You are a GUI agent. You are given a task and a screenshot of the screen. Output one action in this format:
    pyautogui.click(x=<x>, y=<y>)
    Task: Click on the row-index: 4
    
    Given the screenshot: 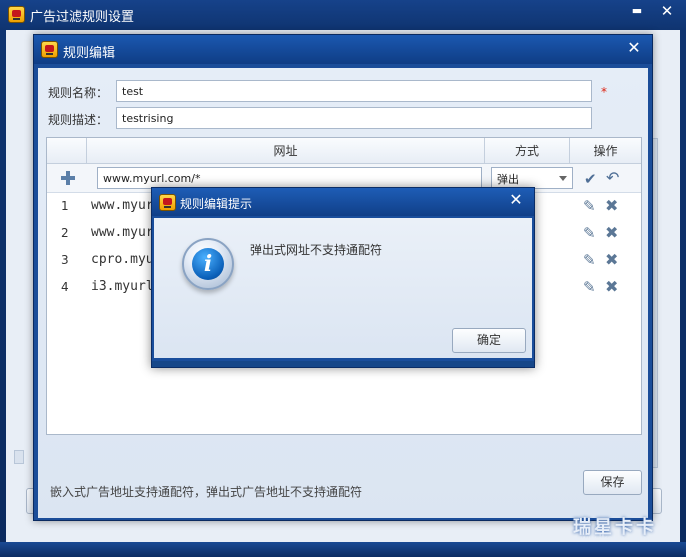 What is the action you would take?
    pyautogui.click(x=65, y=287)
    